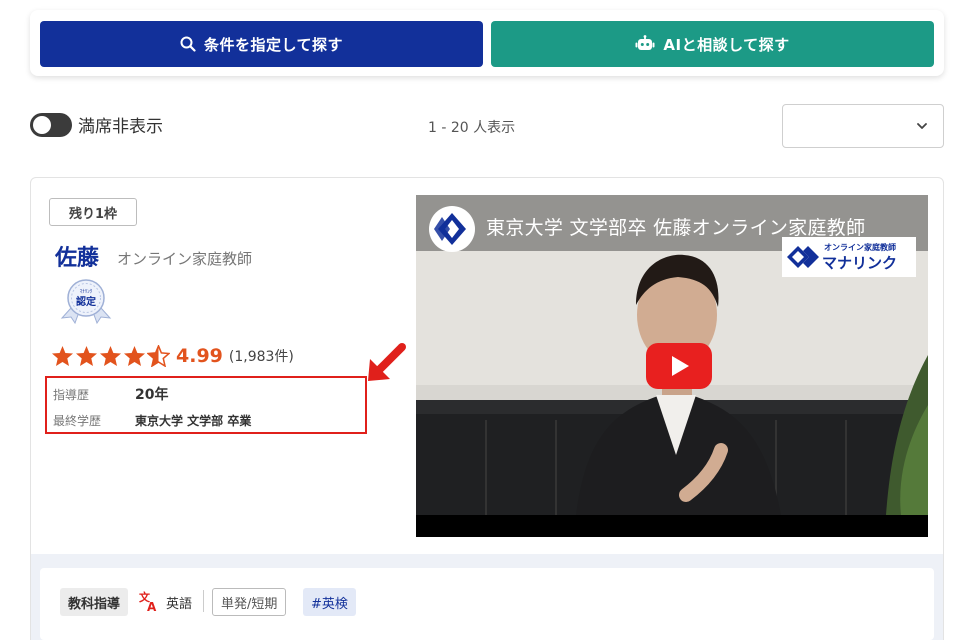 This screenshot has width=960, height=640. I want to click on rating: 4.99 (1,983件), so click(172, 356).